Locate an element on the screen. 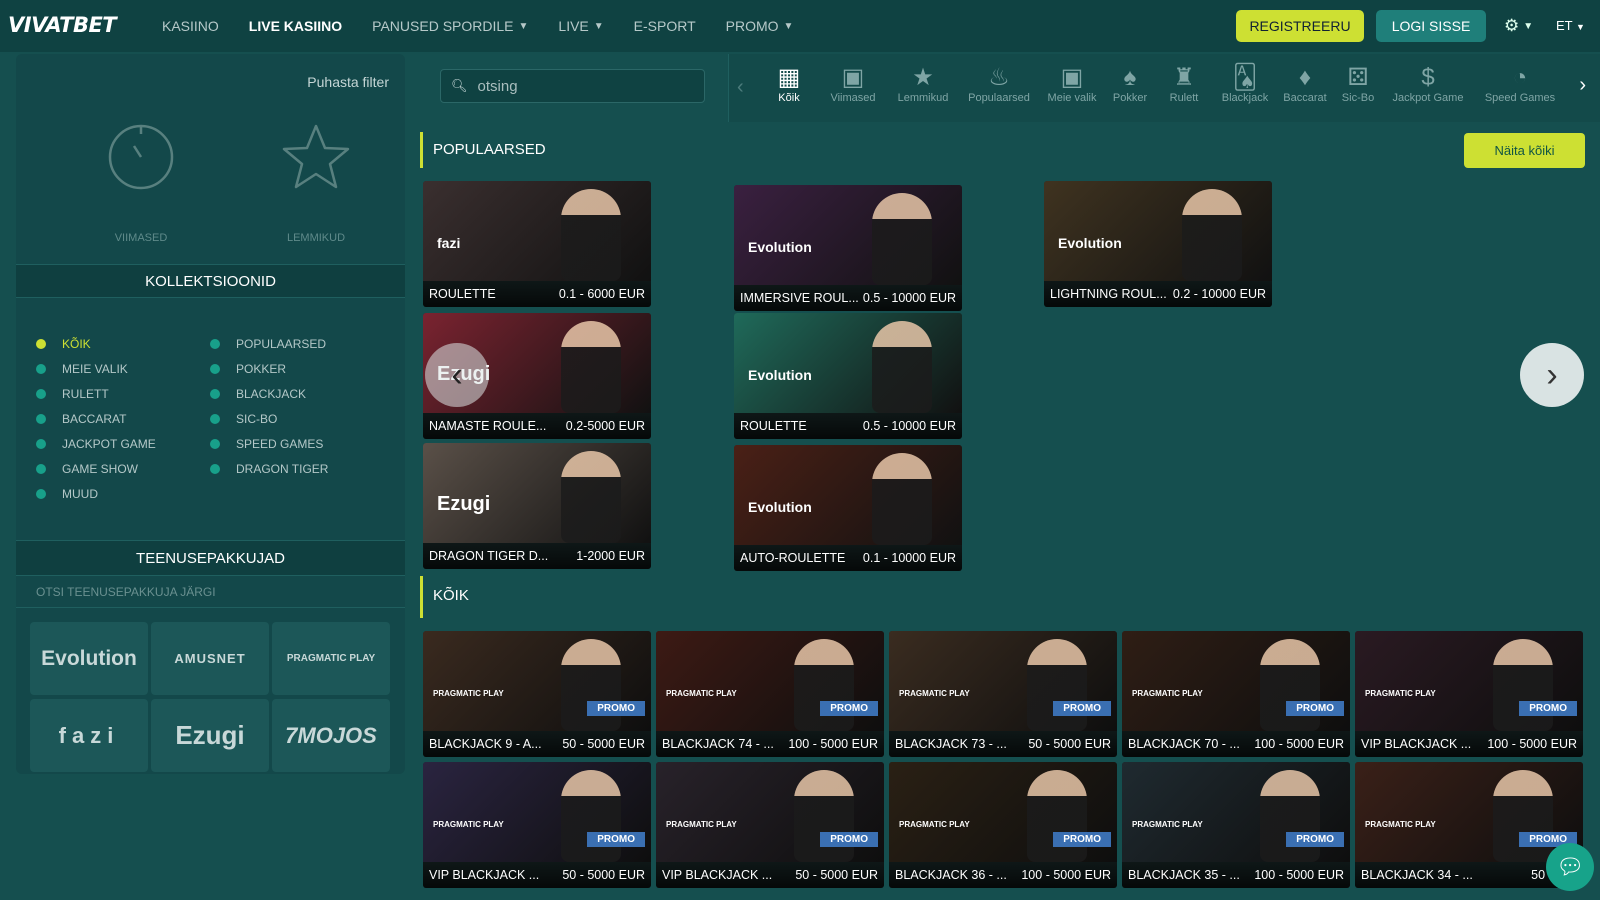 The height and width of the screenshot is (900, 1600). nav-item-kasiino: KASIINO is located at coordinates (190, 26).